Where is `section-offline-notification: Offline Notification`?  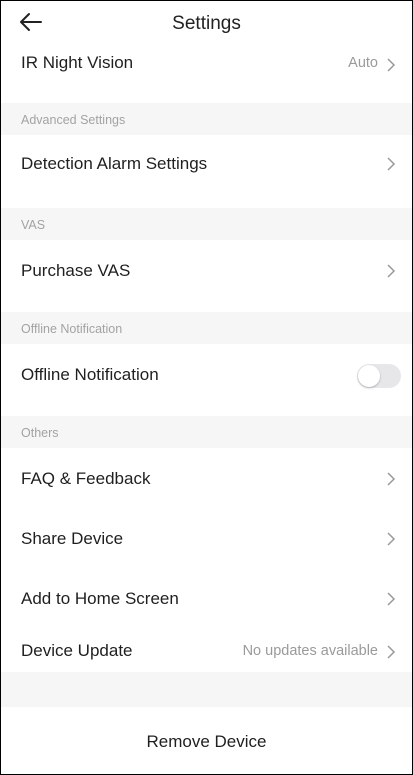 section-offline-notification: Offline Notification is located at coordinates (206, 328).